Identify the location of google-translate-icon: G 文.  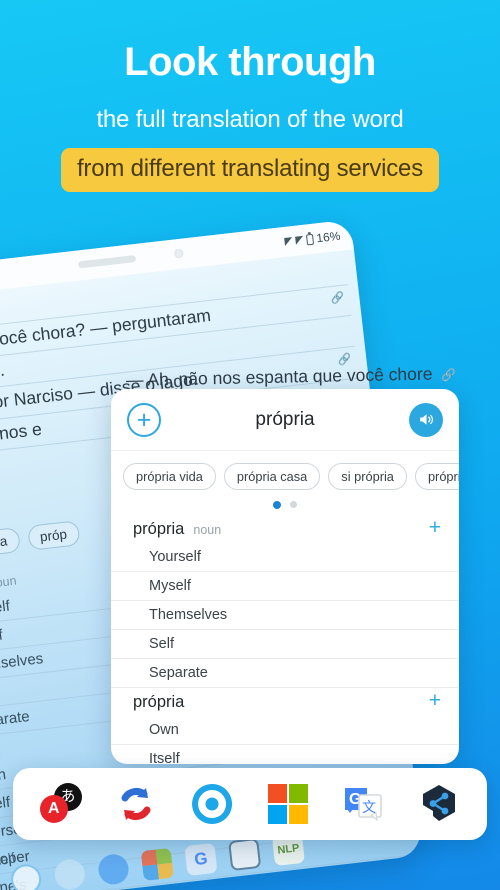
(364, 805).